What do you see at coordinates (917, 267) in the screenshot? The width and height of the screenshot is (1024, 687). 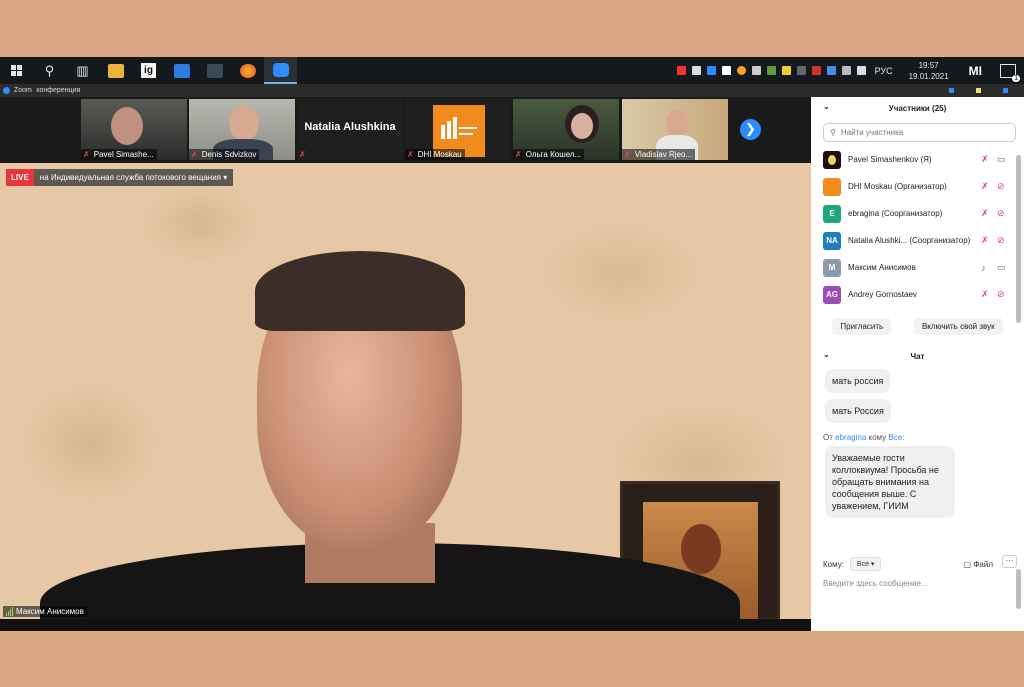 I see `participant-row: M Максим Анисимов ♪ ▭` at bounding box center [917, 267].